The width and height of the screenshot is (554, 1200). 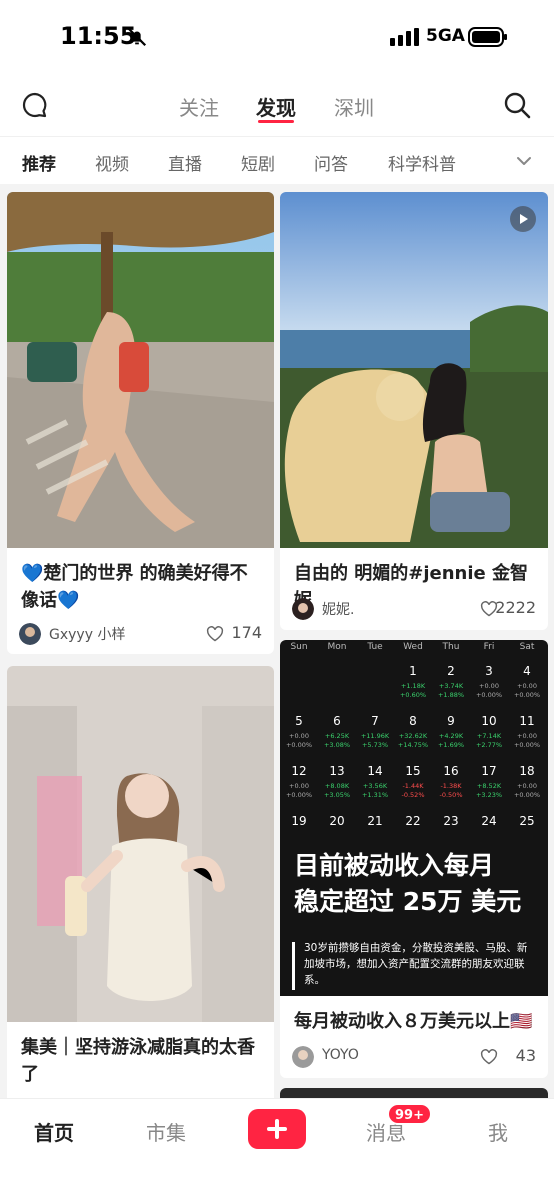 What do you see at coordinates (199, 106) in the screenshot?
I see `tab-following: 关注` at bounding box center [199, 106].